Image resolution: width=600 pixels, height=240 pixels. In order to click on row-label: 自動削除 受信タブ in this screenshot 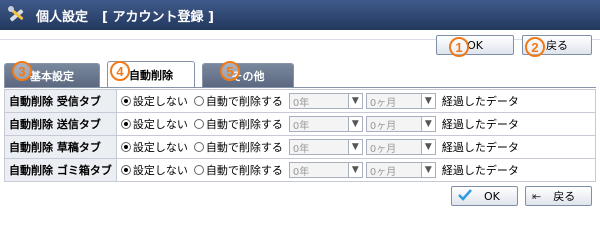, I will do `click(60, 101)`.